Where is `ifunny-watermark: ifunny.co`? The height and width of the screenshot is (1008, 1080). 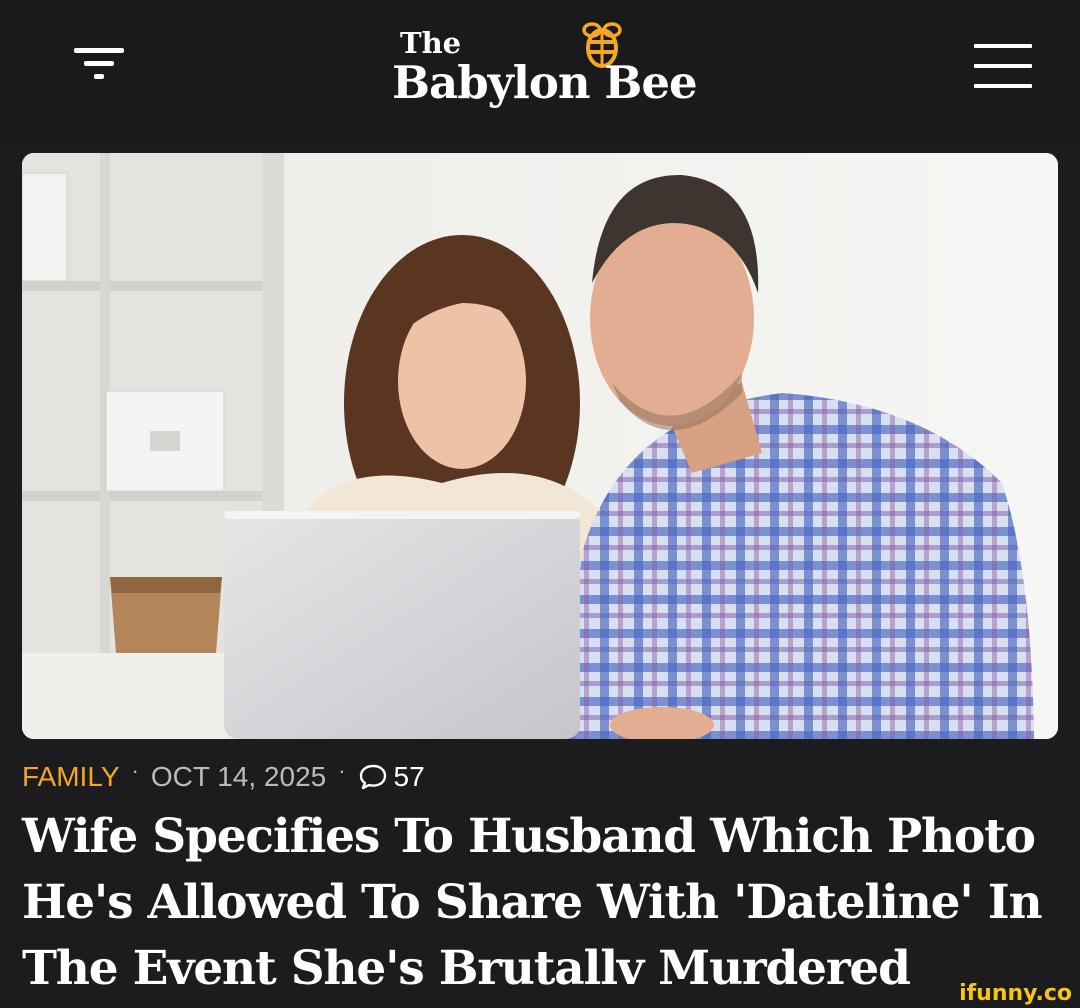
ifunny-watermark: ifunny.co is located at coordinates (1015, 993).